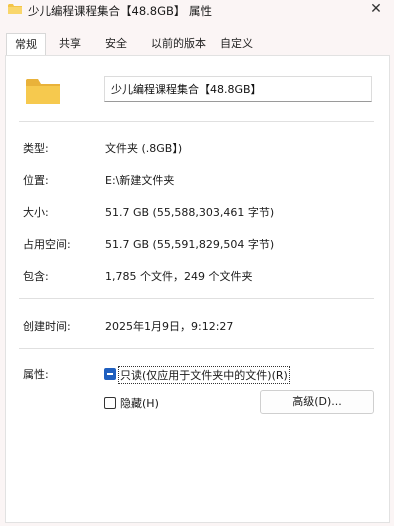 Image resolution: width=394 pixels, height=526 pixels. I want to click on readonly-label: 只读(仅应用于文件夹中的文件)(R), so click(204, 375).